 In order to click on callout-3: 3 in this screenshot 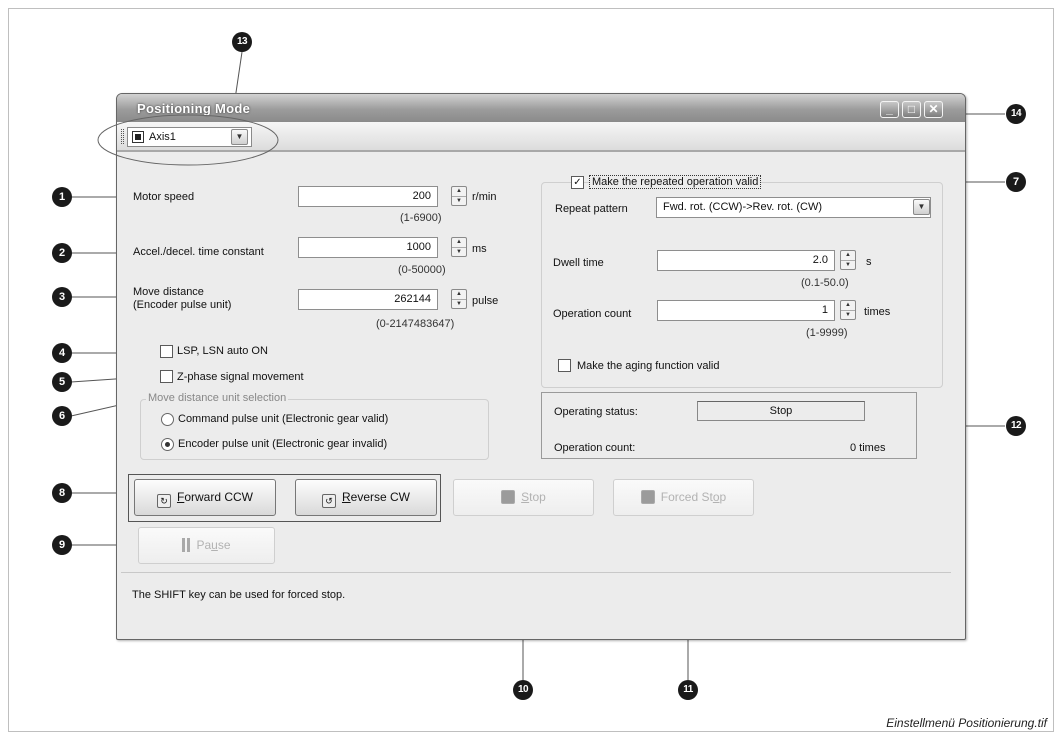, I will do `click(62, 297)`.